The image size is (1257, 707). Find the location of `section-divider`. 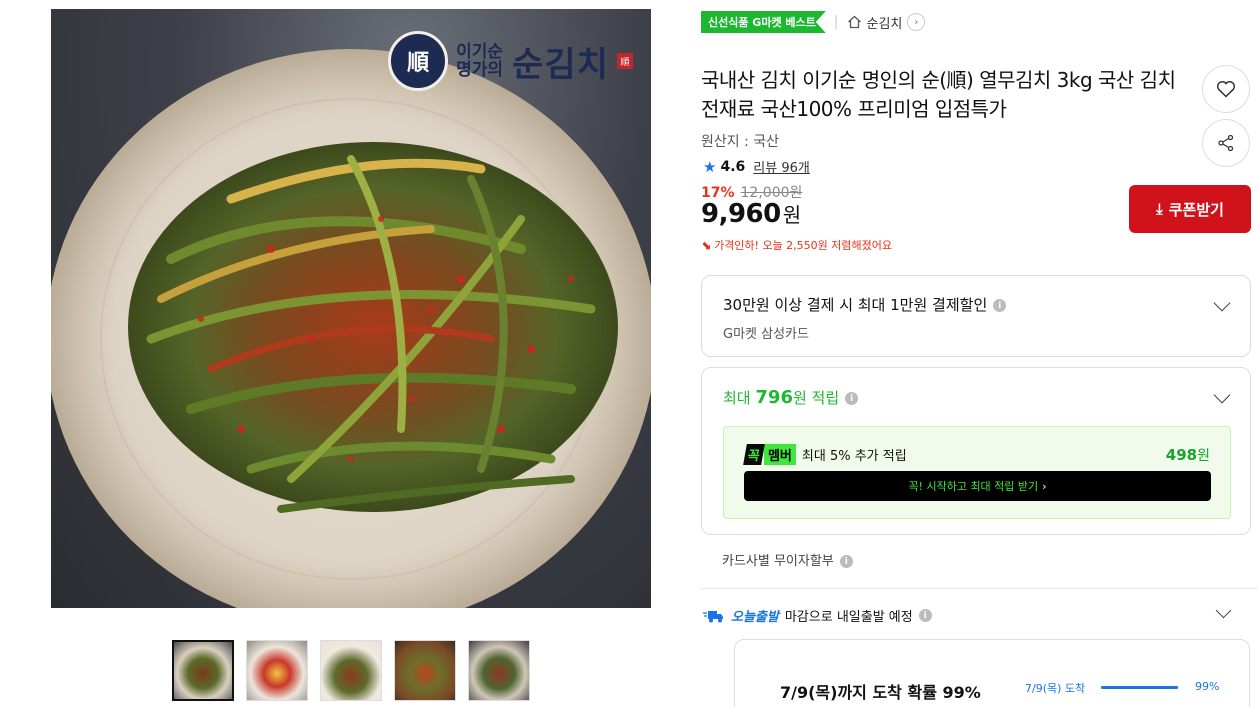

section-divider is located at coordinates (979, 588).